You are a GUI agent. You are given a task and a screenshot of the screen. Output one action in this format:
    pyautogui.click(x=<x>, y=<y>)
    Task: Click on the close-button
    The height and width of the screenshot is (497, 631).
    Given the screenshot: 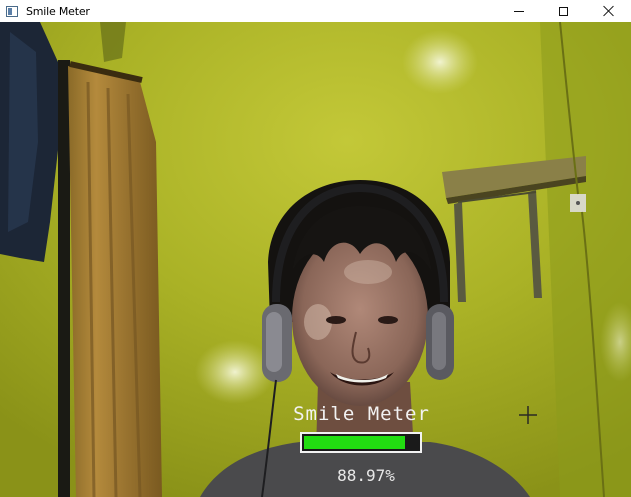 What is the action you would take?
    pyautogui.click(x=608, y=11)
    